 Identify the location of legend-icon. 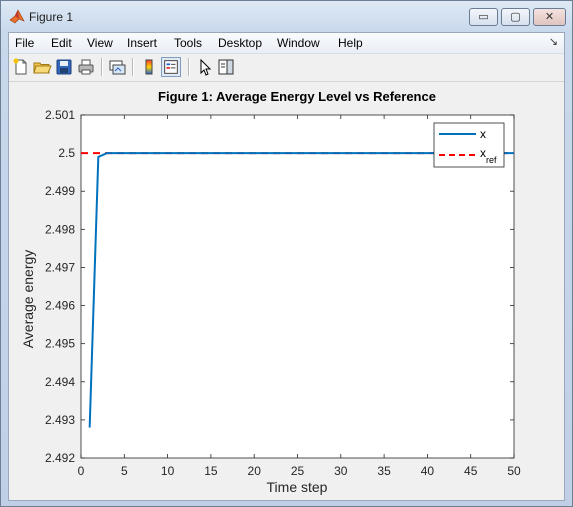
(171, 67).